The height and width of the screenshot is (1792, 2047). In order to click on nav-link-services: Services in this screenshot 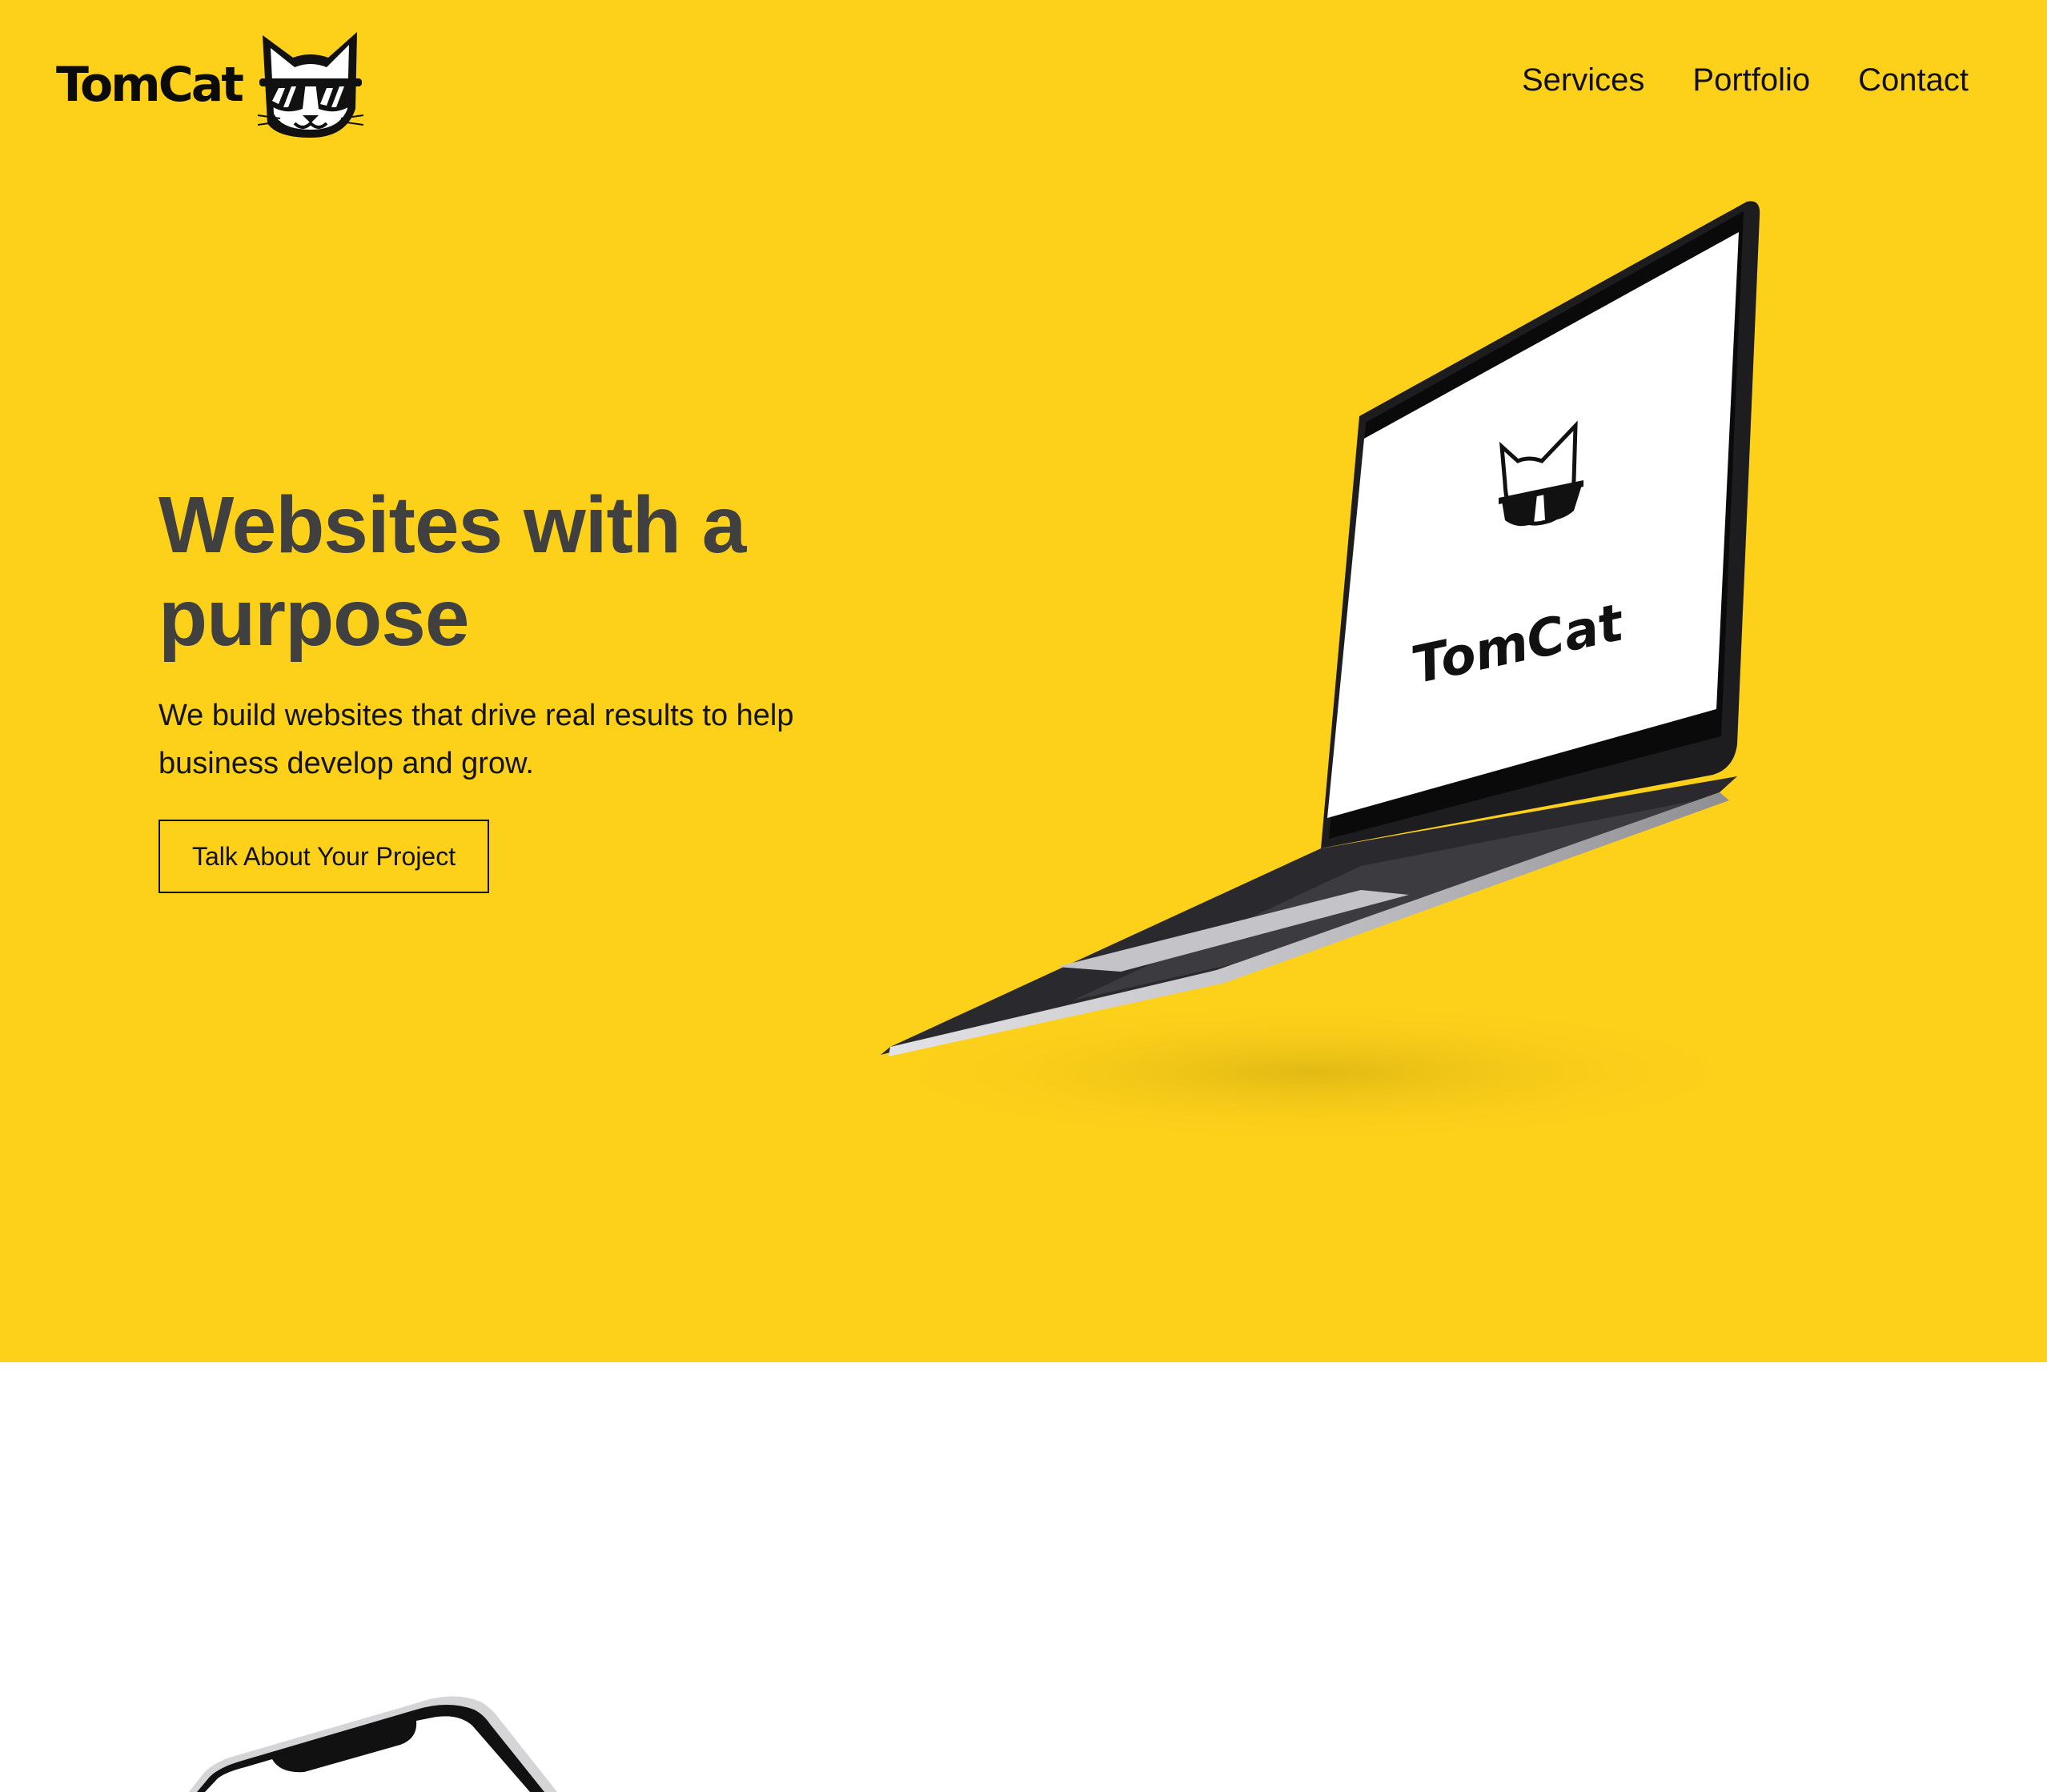, I will do `click(1583, 80)`.